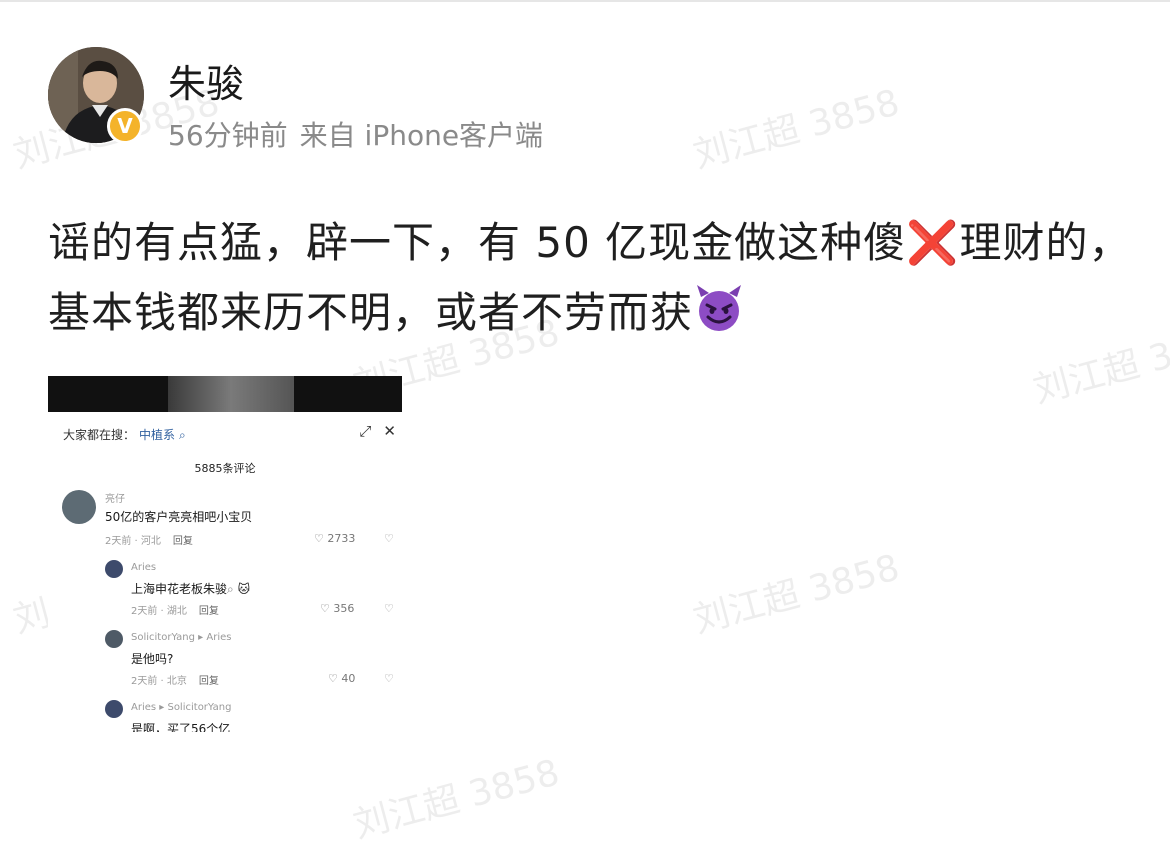  Describe the element at coordinates (344, 608) in the screenshot. I see `like-count: 356` at that location.